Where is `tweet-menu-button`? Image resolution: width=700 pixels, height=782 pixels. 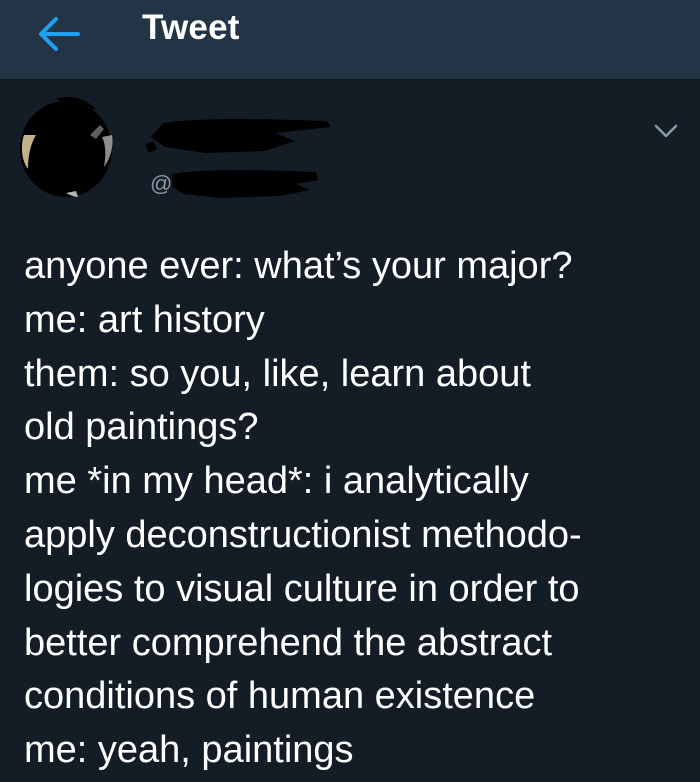
tweet-menu-button is located at coordinates (666, 131).